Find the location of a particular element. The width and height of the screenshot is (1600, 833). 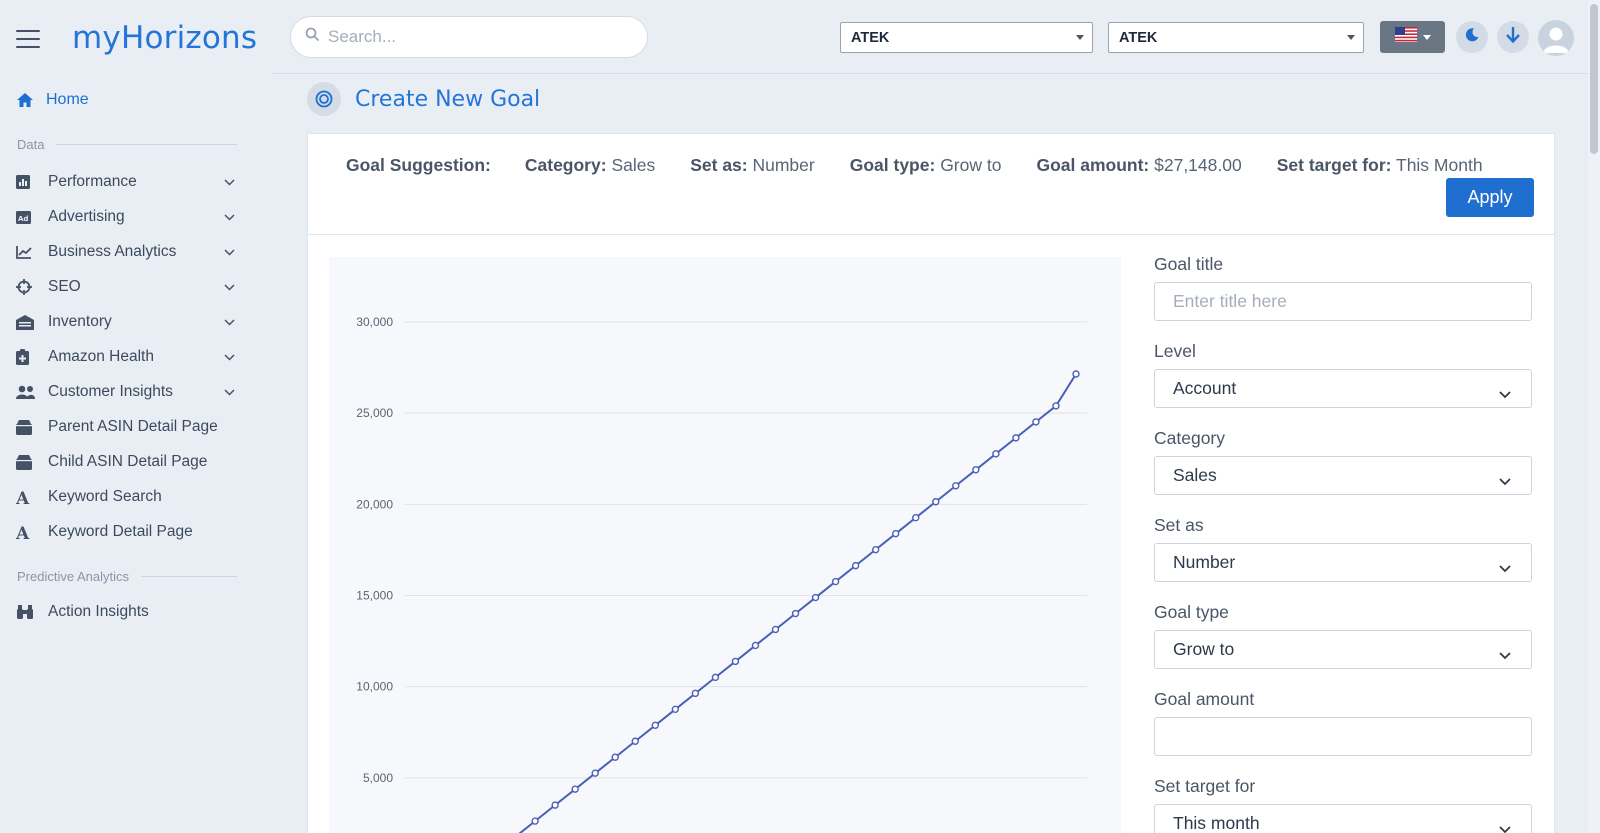

sidebar-item-seo: SEO is located at coordinates (126, 287).